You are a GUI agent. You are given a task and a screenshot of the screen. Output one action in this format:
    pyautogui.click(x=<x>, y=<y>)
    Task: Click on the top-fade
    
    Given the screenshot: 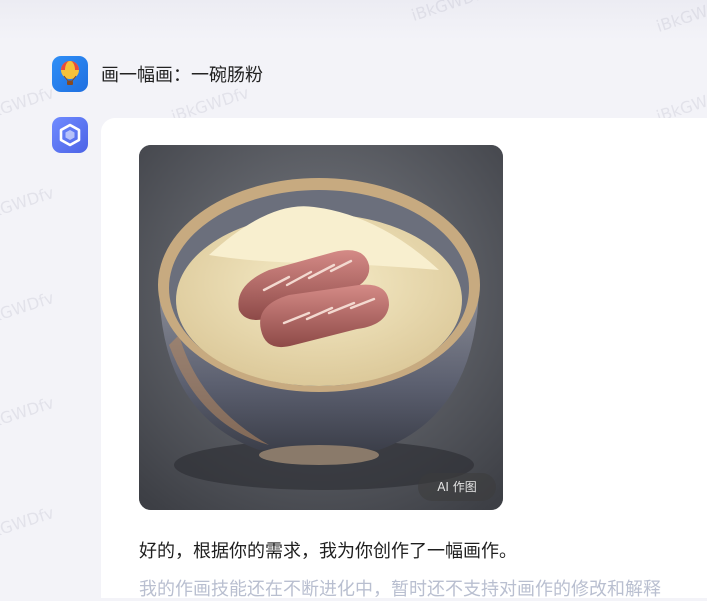 What is the action you would take?
    pyautogui.click(x=353, y=20)
    